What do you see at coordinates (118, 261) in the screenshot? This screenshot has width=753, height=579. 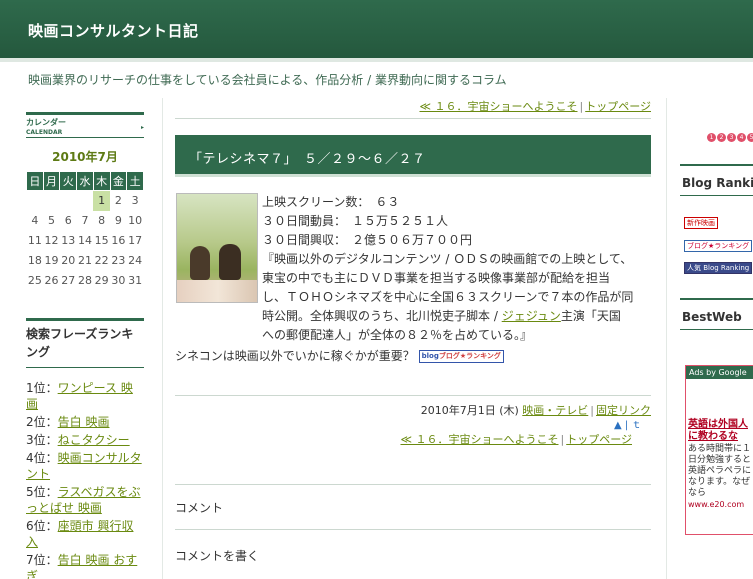 I see `calendar-day: 23` at bounding box center [118, 261].